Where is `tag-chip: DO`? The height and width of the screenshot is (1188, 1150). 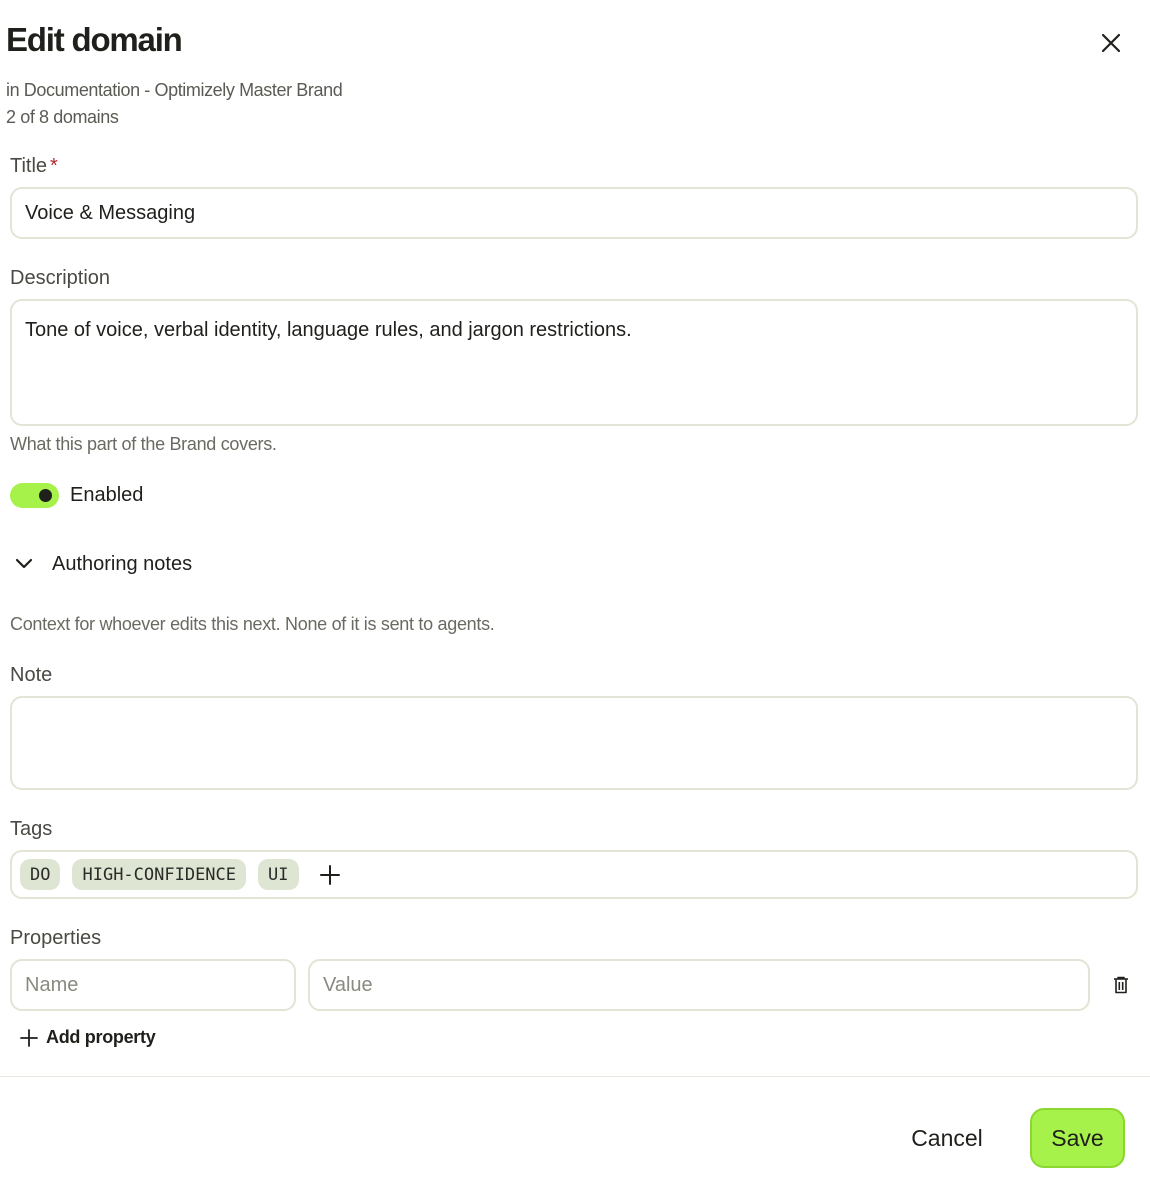 tag-chip: DO is located at coordinates (40, 874).